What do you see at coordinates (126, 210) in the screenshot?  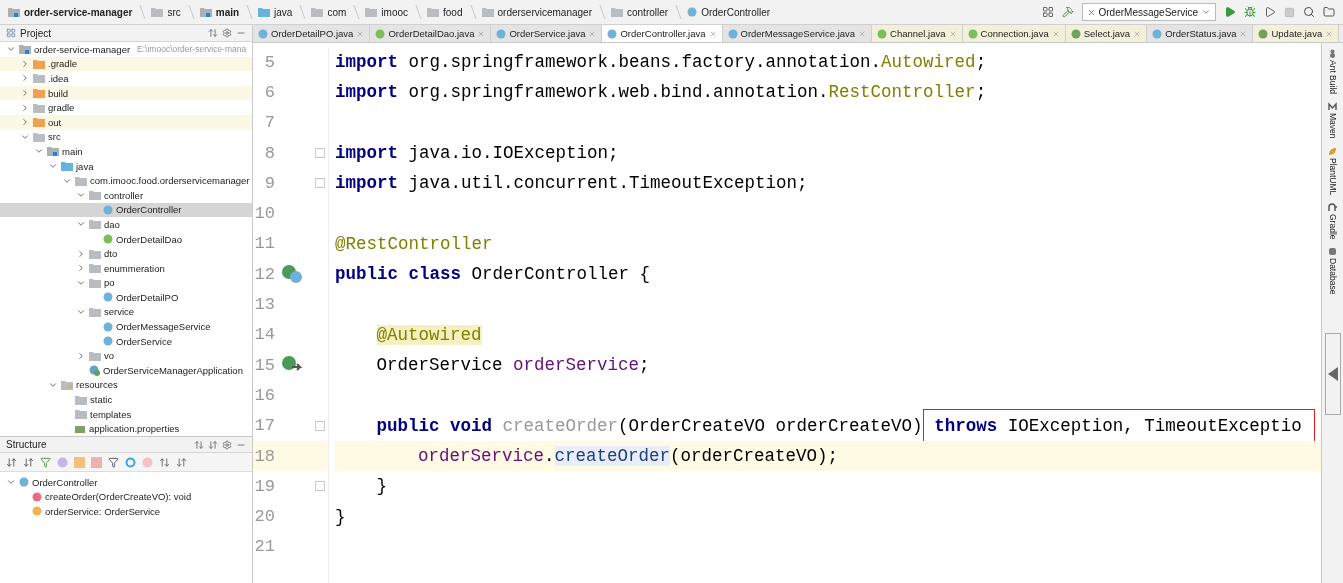 I see `tree-item: OrderController` at bounding box center [126, 210].